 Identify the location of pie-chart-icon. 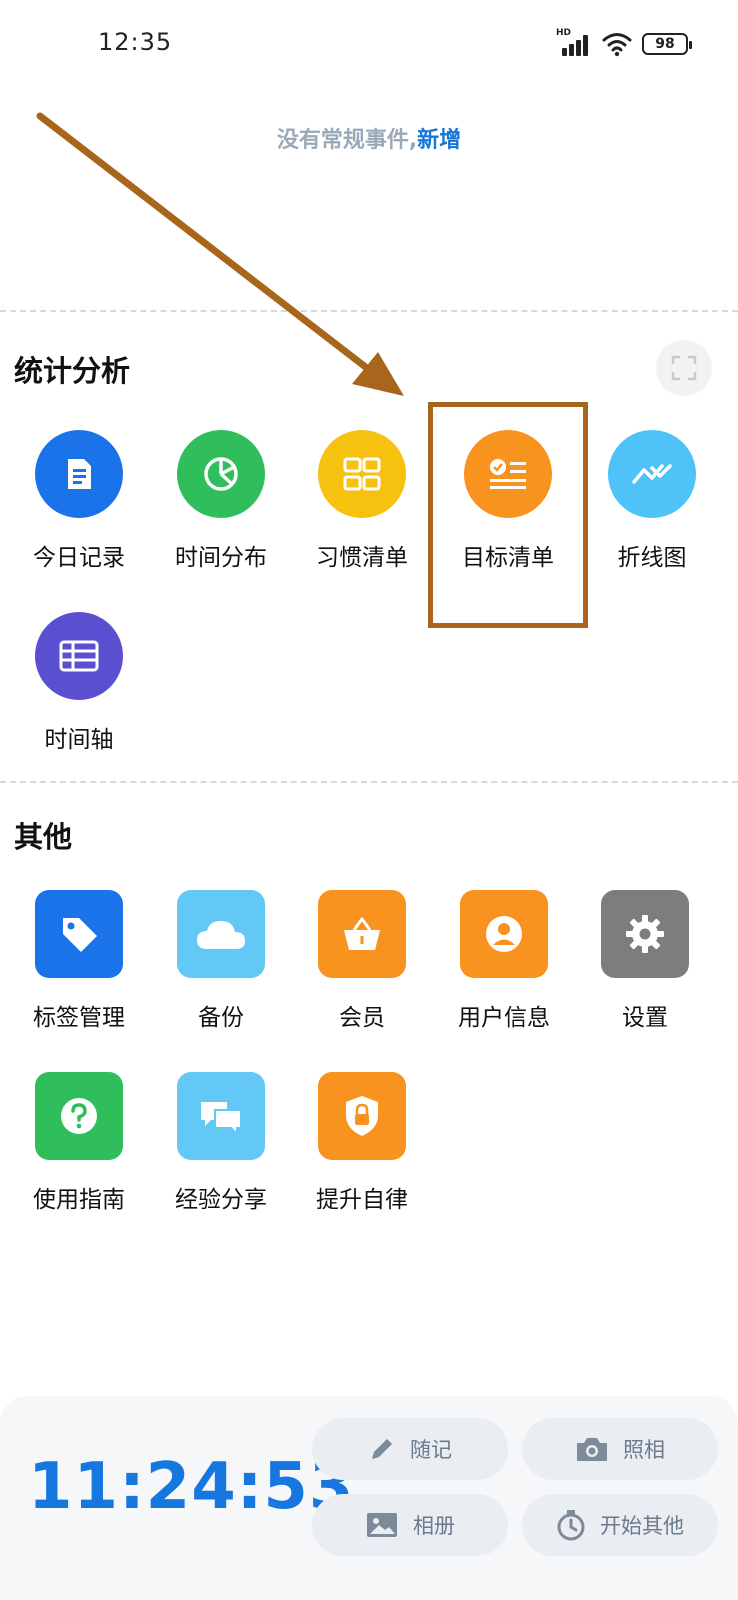
(221, 474).